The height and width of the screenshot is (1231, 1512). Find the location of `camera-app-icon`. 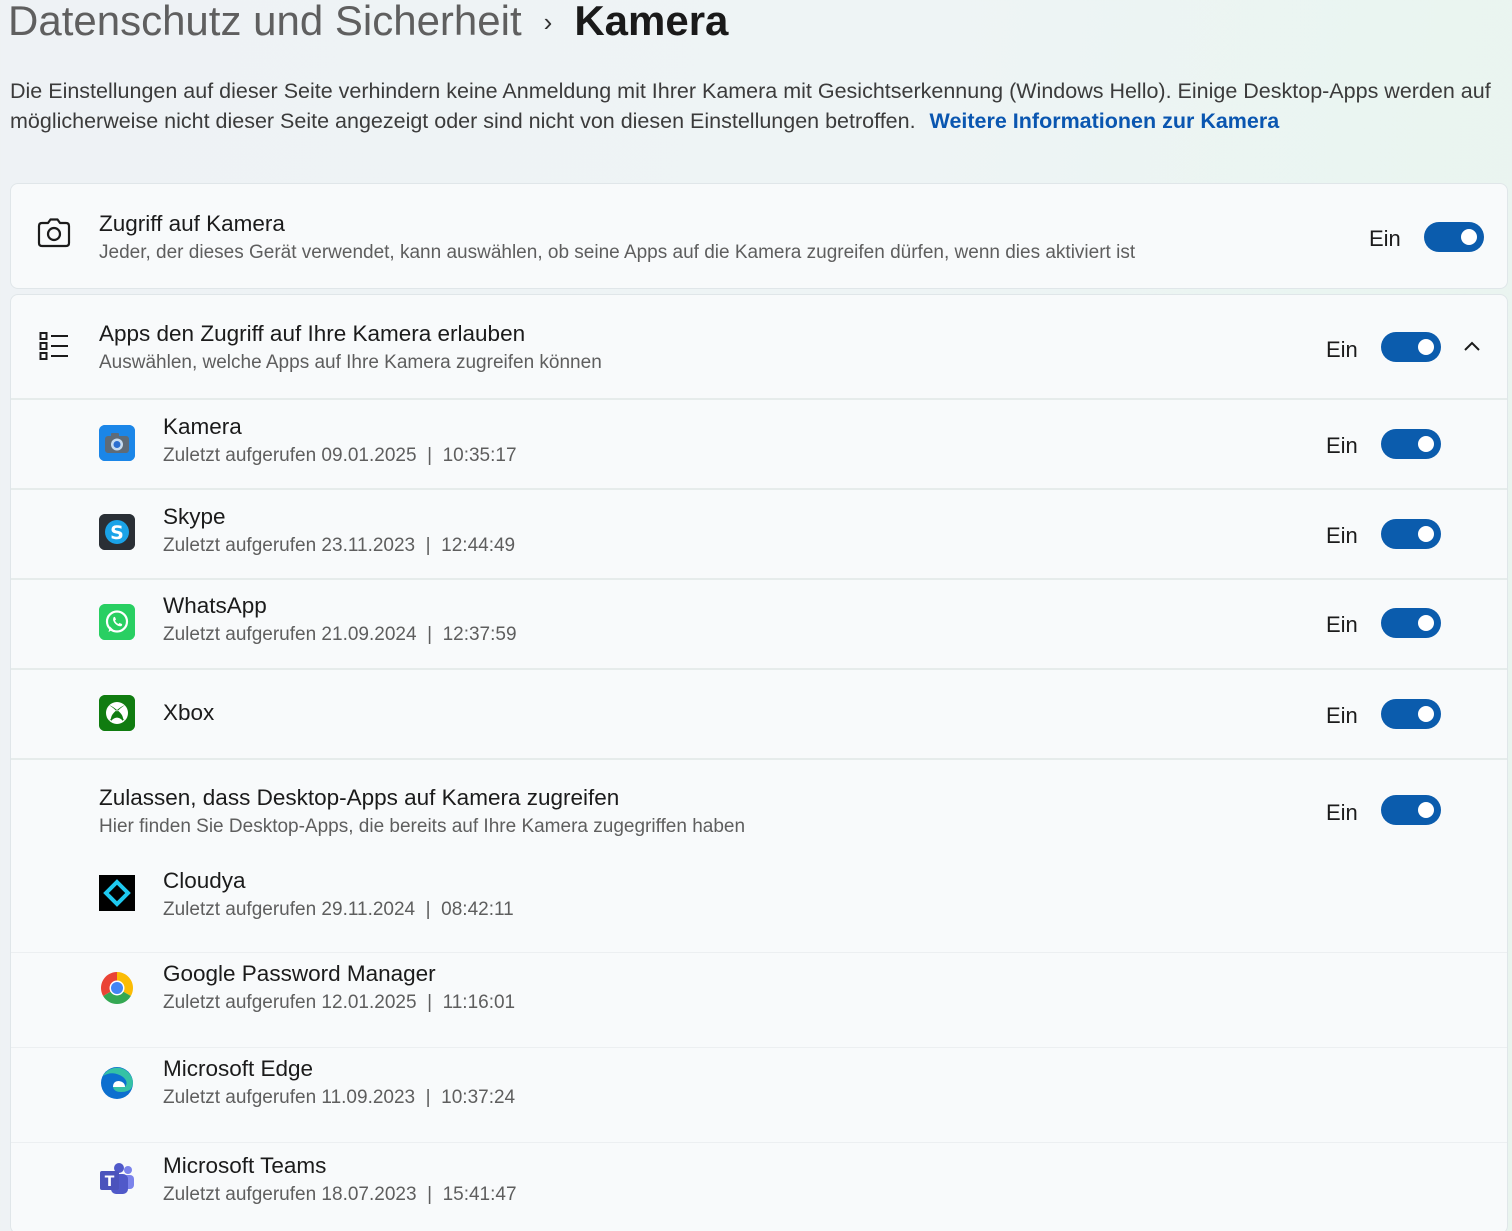

camera-app-icon is located at coordinates (117, 443).